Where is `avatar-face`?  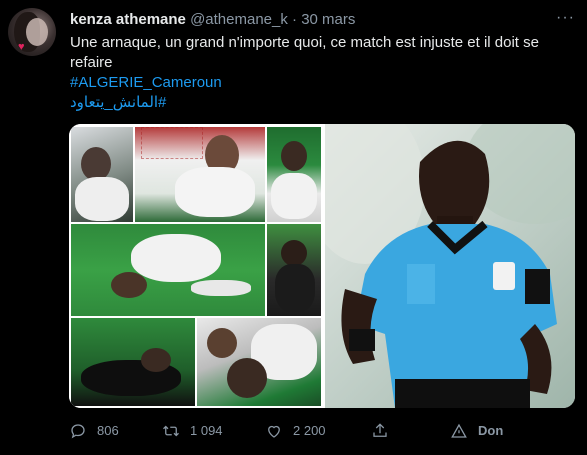 avatar-face is located at coordinates (37, 32).